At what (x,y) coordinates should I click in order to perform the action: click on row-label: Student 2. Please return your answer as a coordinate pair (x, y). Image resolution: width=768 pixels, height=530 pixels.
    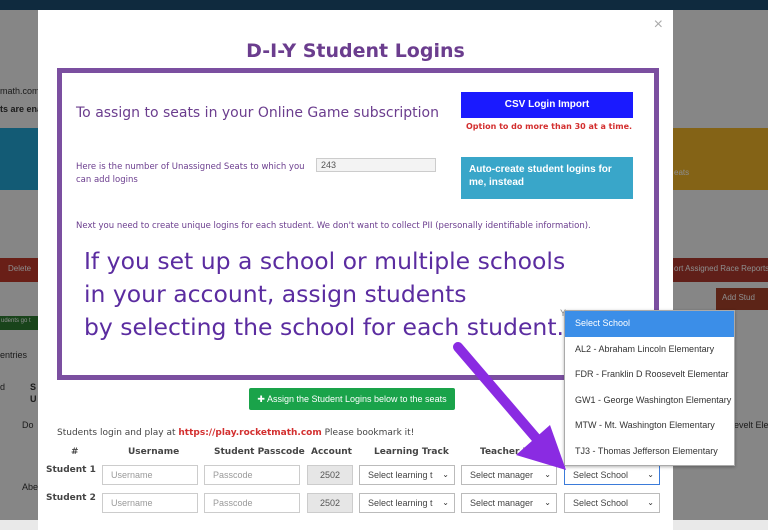
    Looking at the image, I should click on (71, 498).